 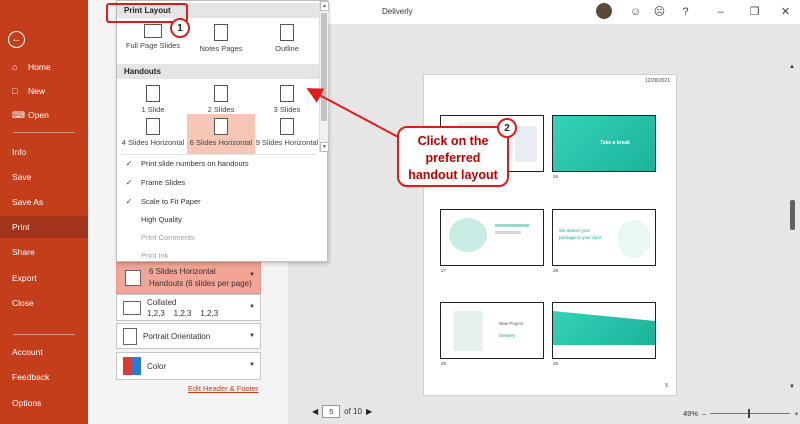 I want to click on dropdown-scrollbar: ▲ ▼, so click(x=324, y=76).